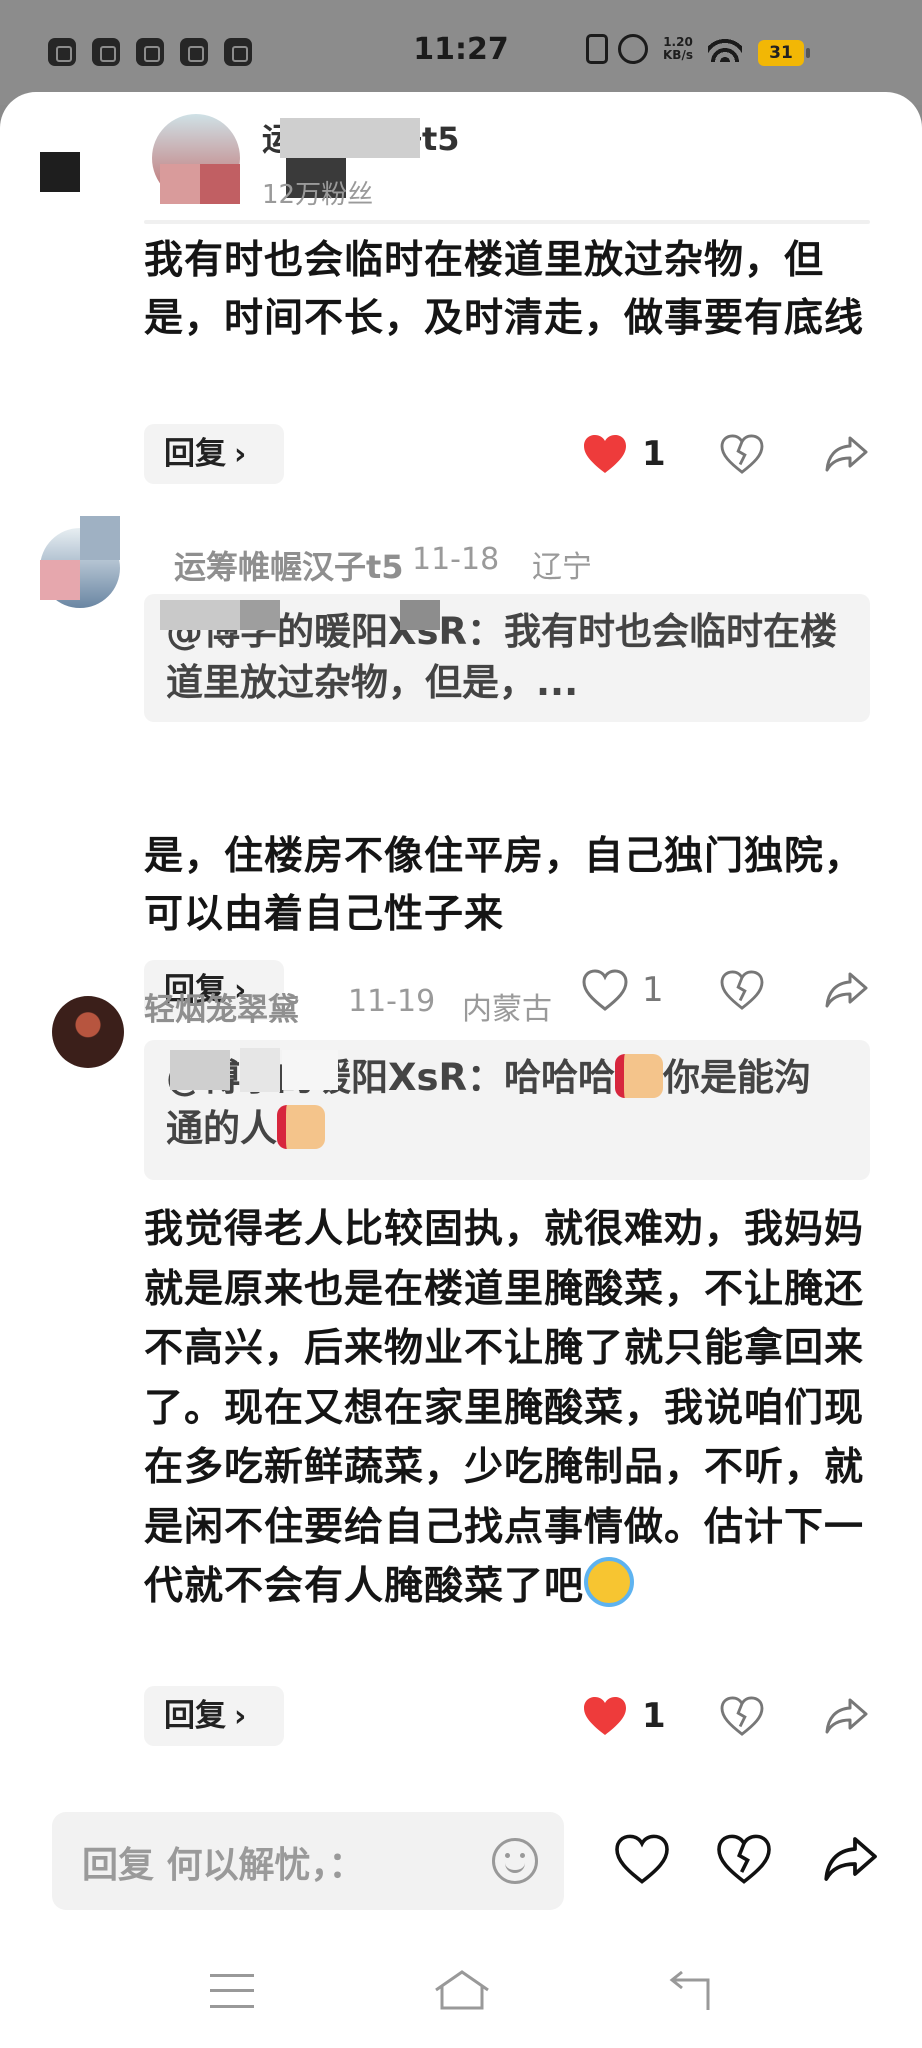 This screenshot has height=2048, width=922. I want to click on comment-location: 内蒙古, so click(507, 1009).